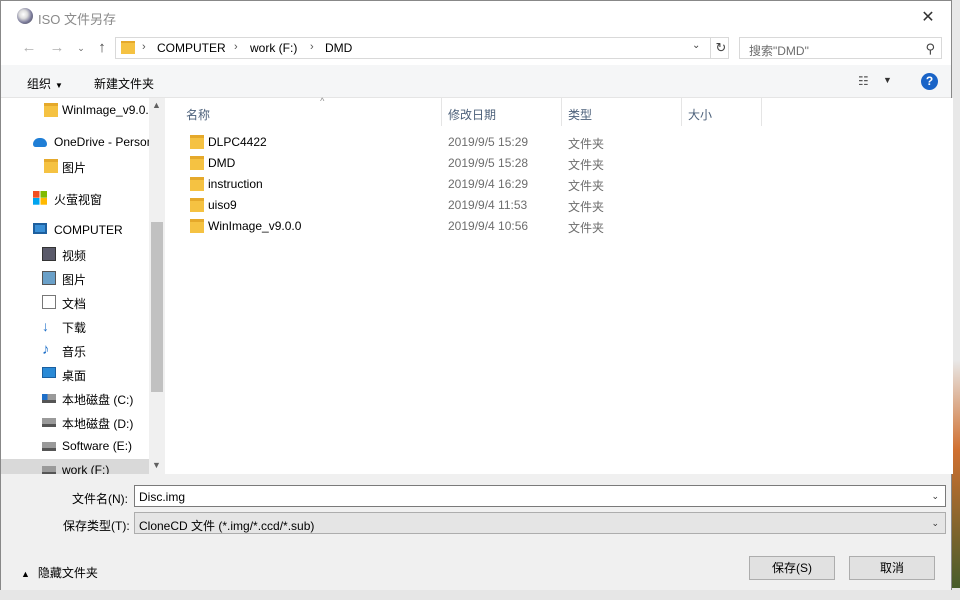 This screenshot has height=600, width=960. Describe the element at coordinates (49, 372) in the screenshot. I see `desktop-icon` at that location.